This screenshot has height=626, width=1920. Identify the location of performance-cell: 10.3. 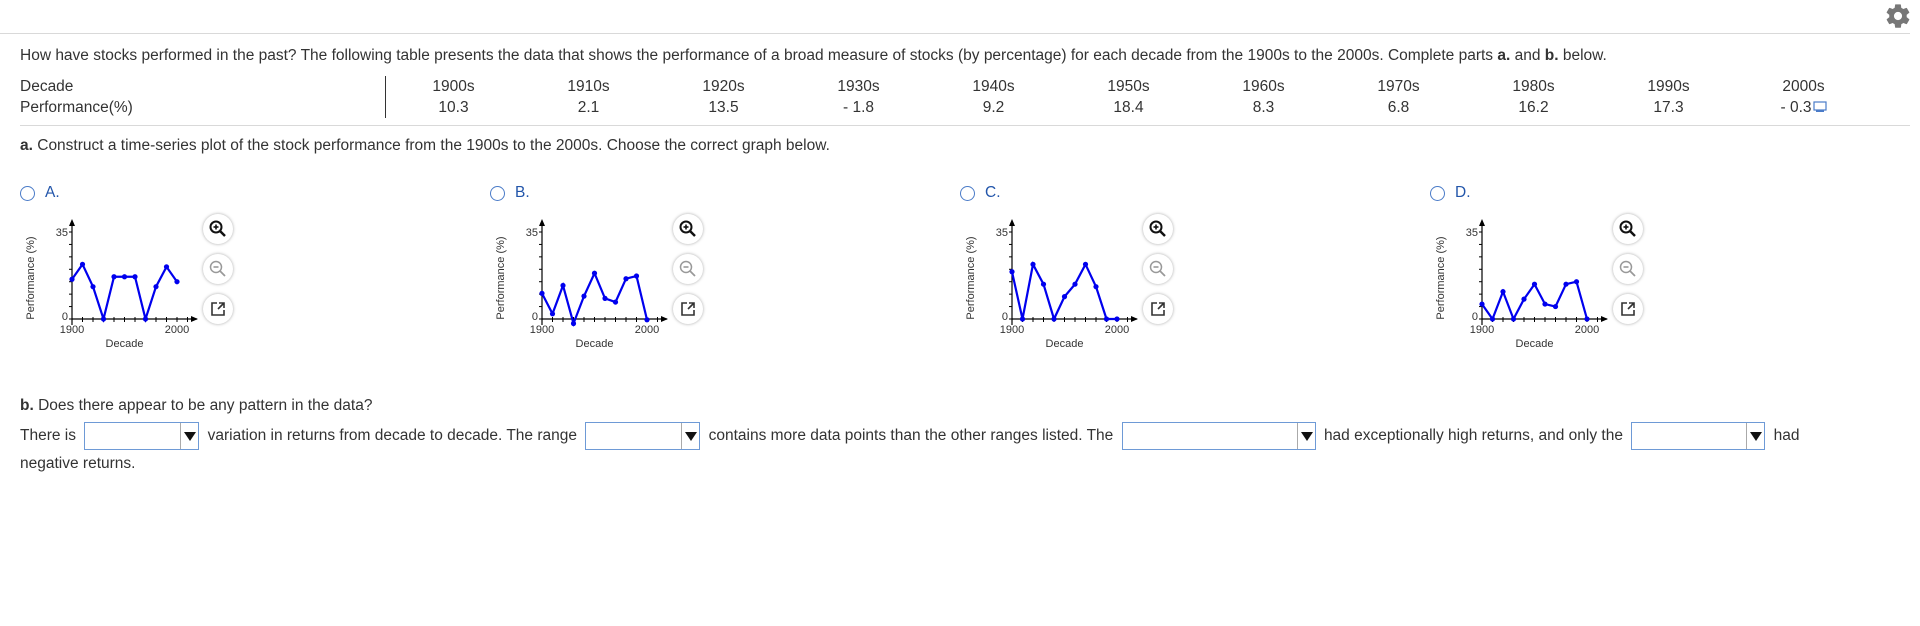
(453, 107).